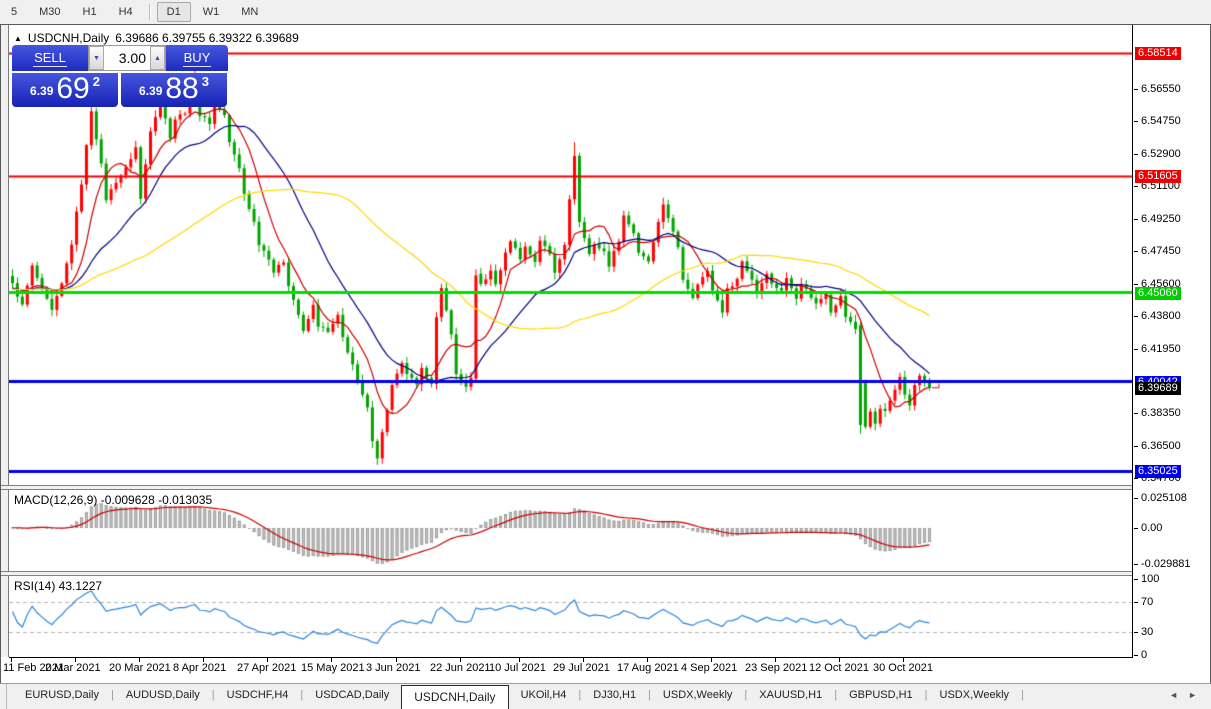  Describe the element at coordinates (3, 696) in the screenshot. I see `tab-bar-edge` at that location.